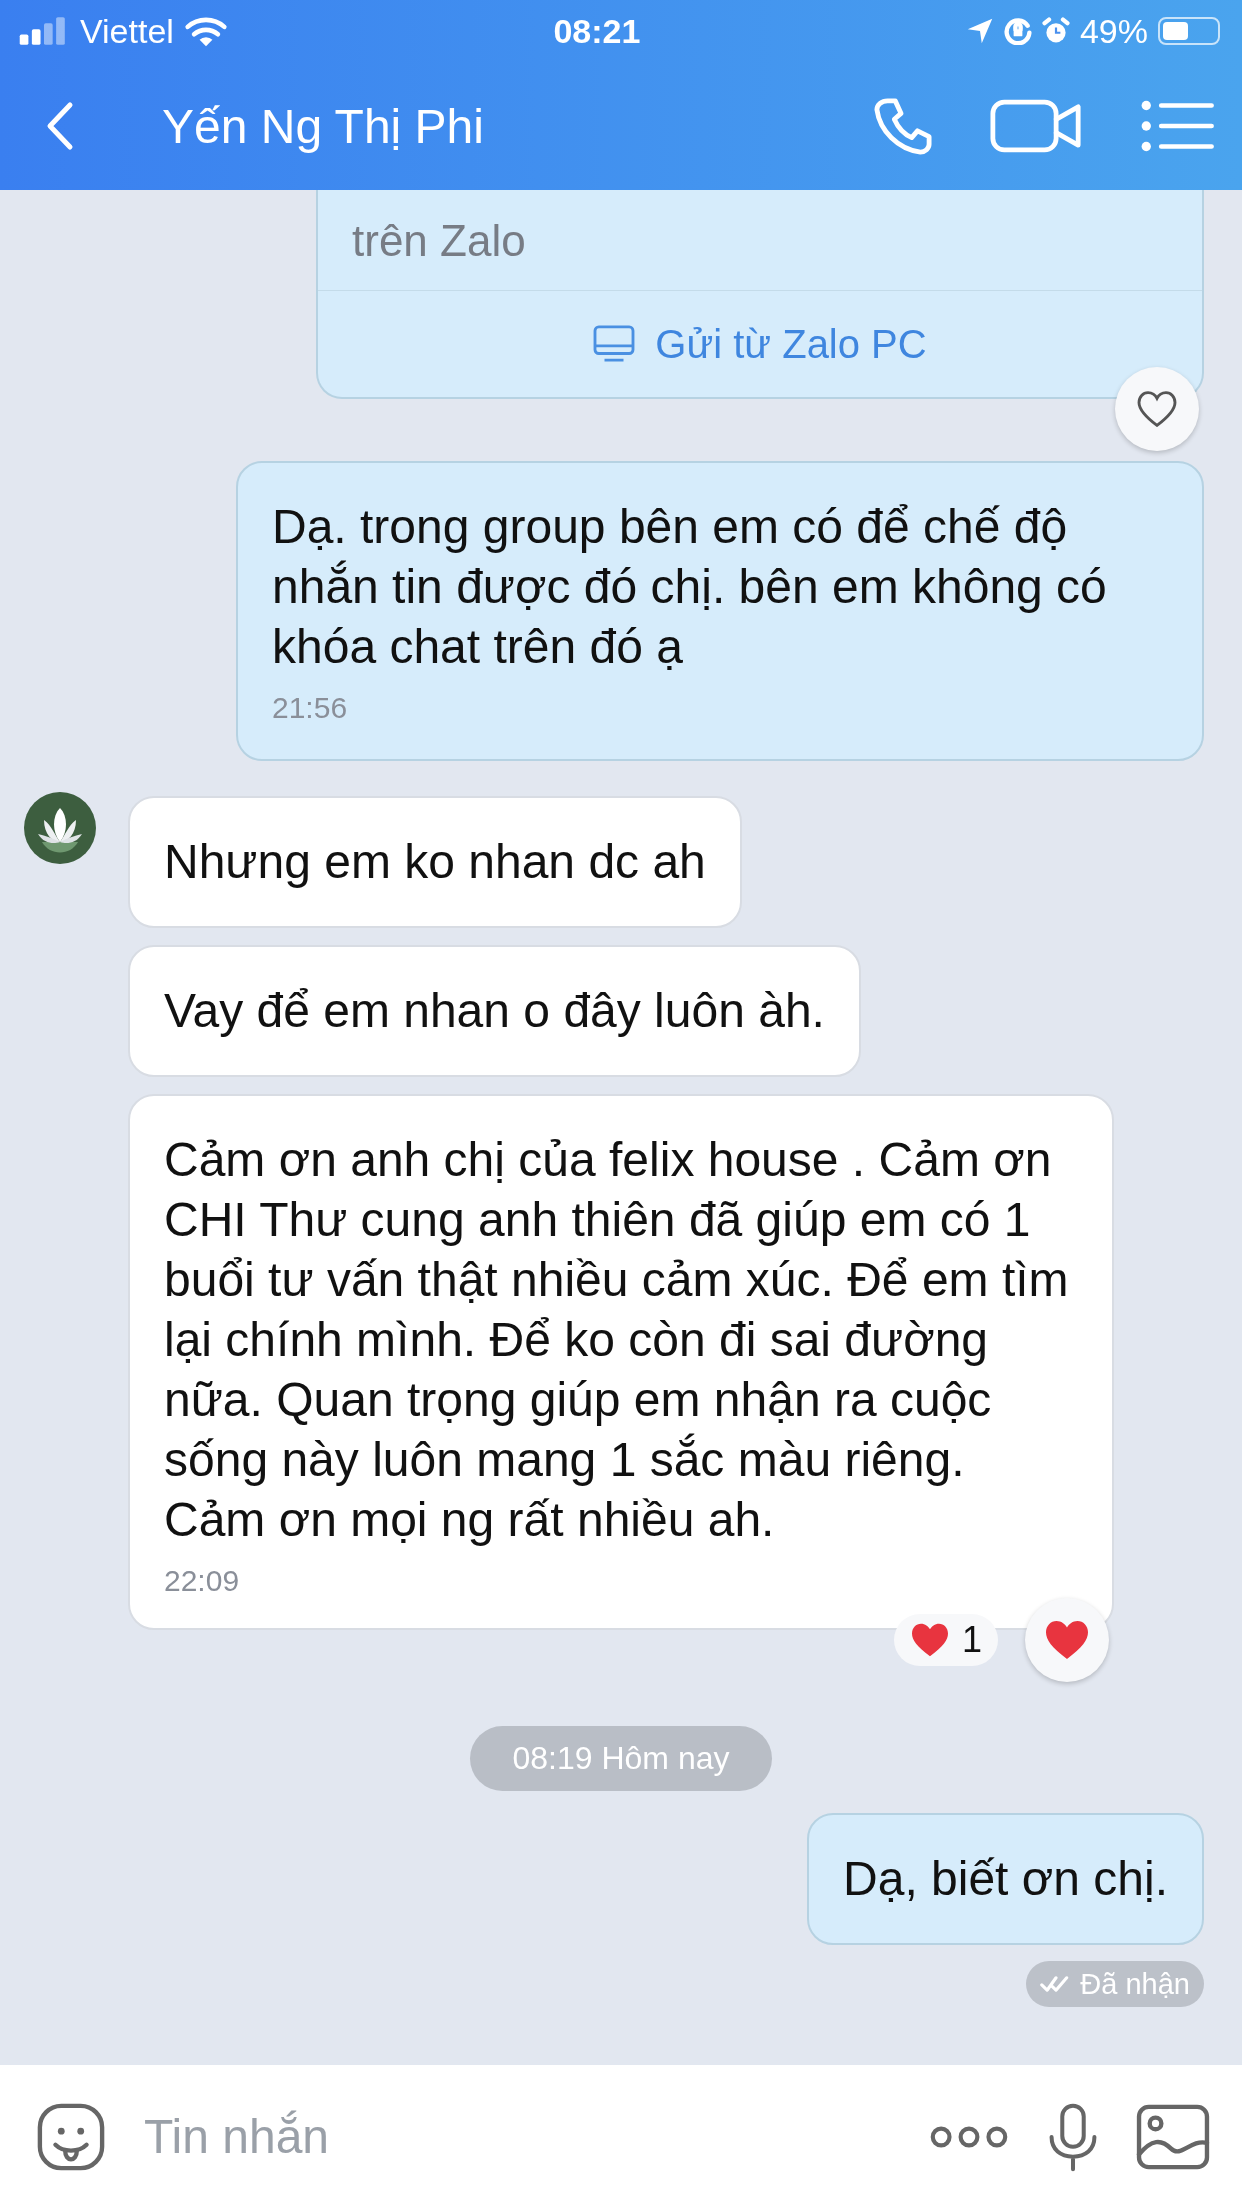 The image size is (1242, 2208). What do you see at coordinates (202, 1581) in the screenshot?
I see `message-time: 22:09` at bounding box center [202, 1581].